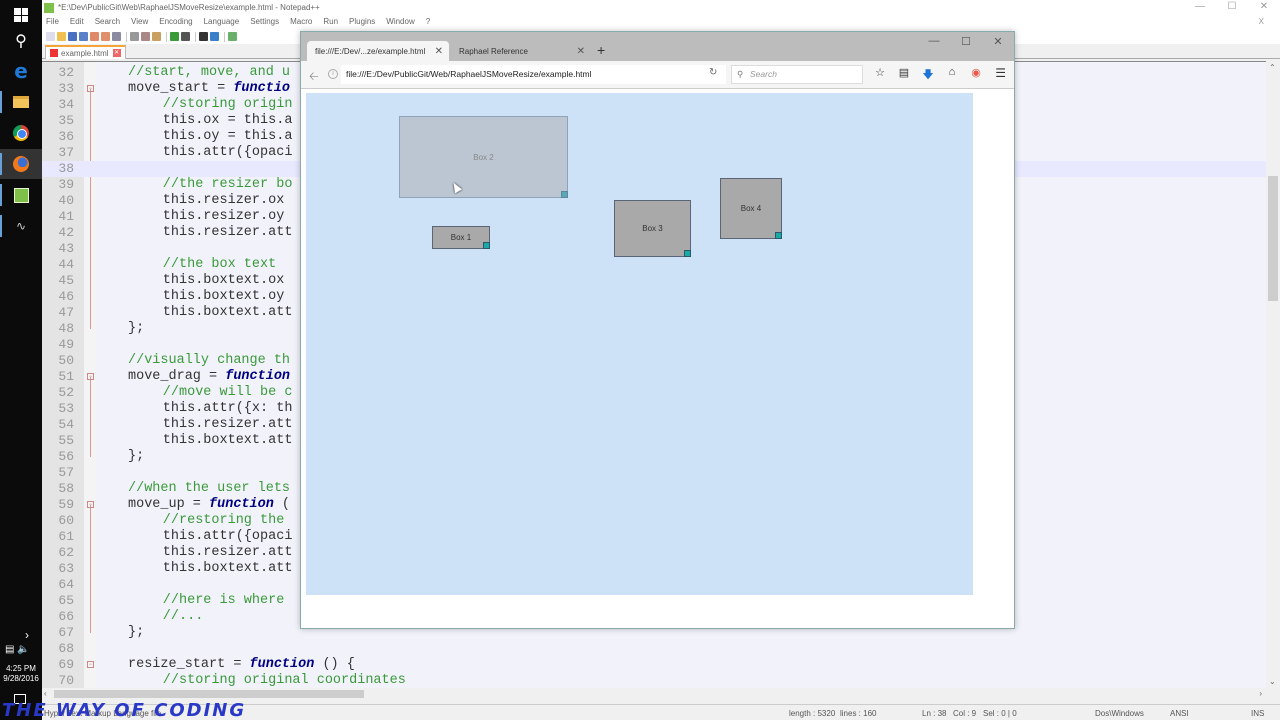  Describe the element at coordinates (751, 208) in the screenshot. I see `box-4: Box 4` at that location.